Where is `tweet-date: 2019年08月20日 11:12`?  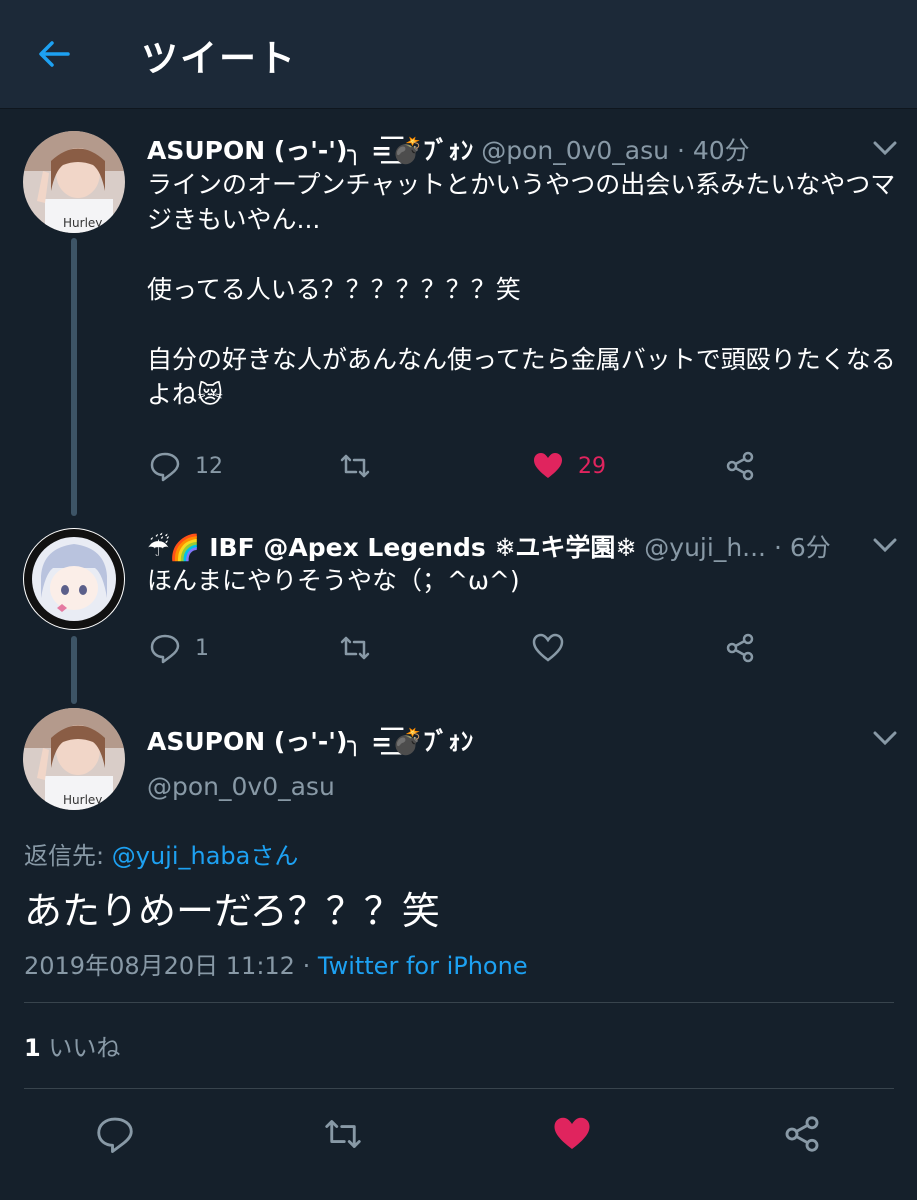
tweet-date: 2019年08月20日 11:12 is located at coordinates (159, 966).